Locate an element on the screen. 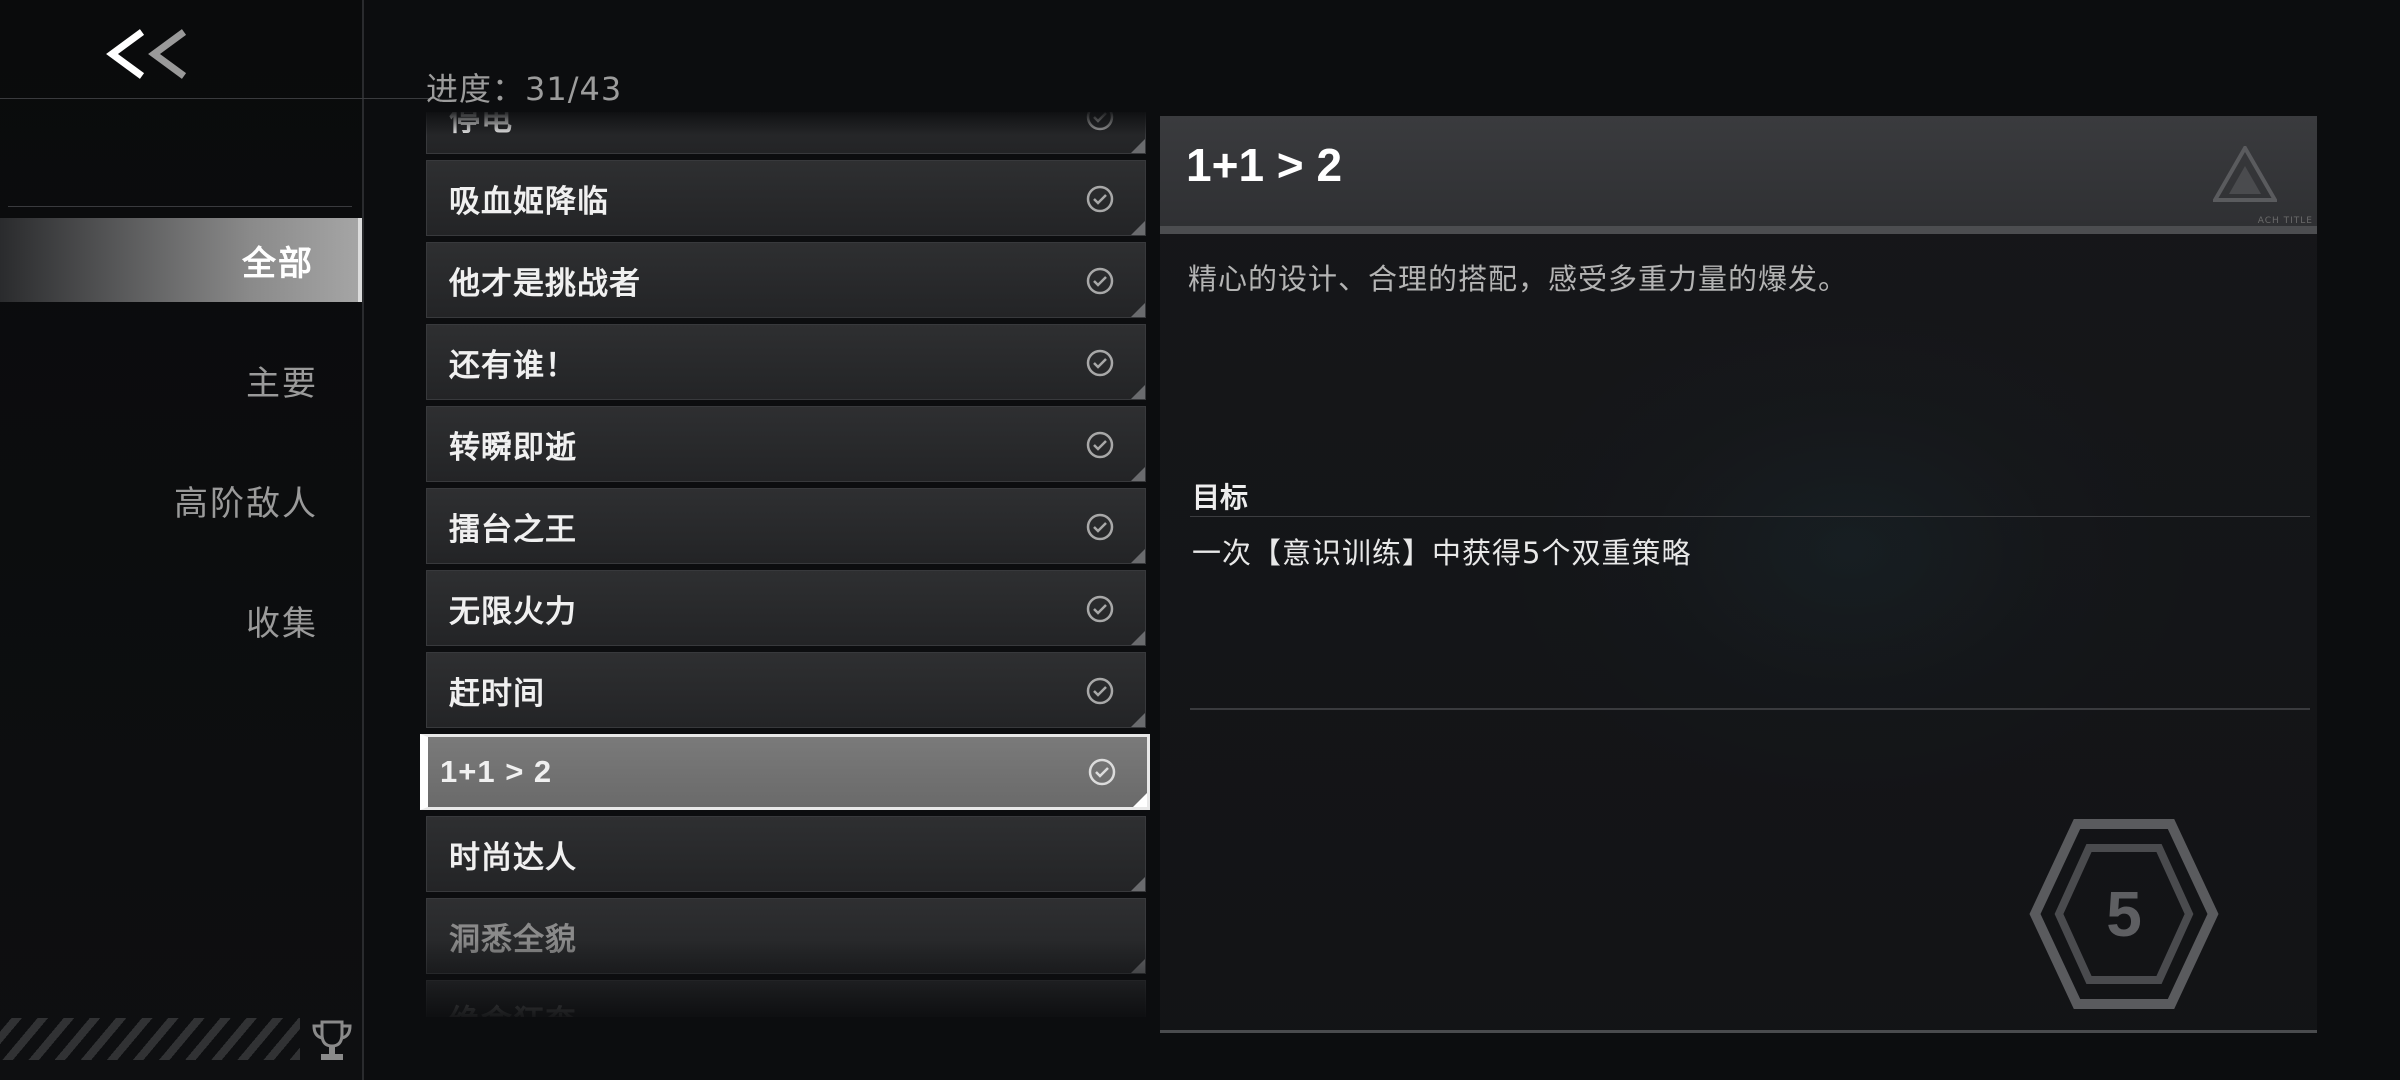 Image resolution: width=2400 pixels, height=1080 pixels. hexagon-badge-icon: 5 is located at coordinates (2124, 914).